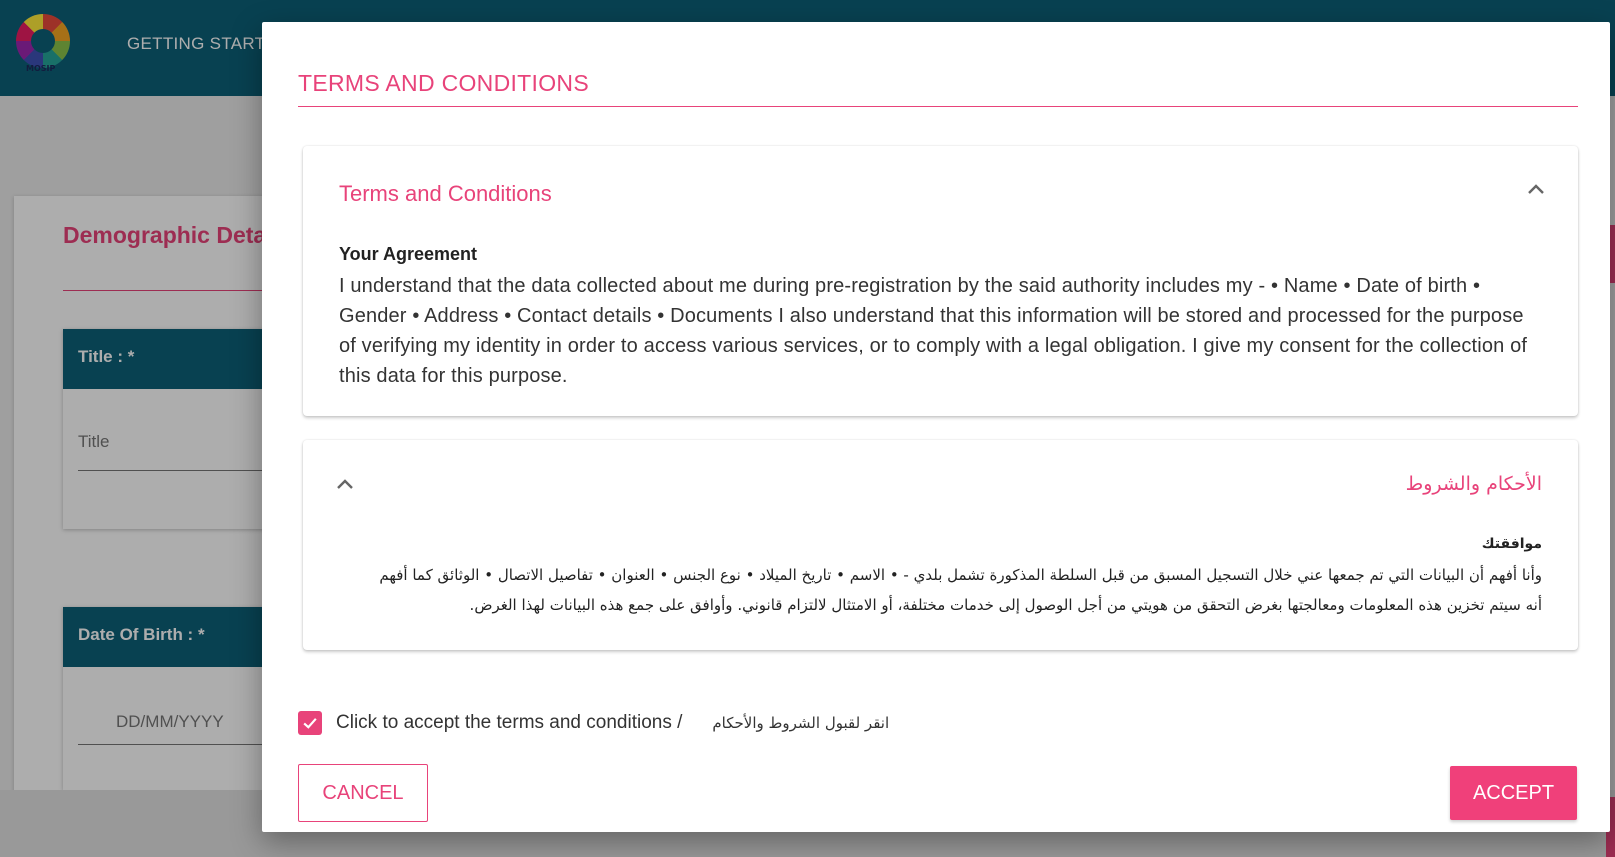  Describe the element at coordinates (445, 194) in the screenshot. I see `panel-title-english: Terms and Conditions` at that location.